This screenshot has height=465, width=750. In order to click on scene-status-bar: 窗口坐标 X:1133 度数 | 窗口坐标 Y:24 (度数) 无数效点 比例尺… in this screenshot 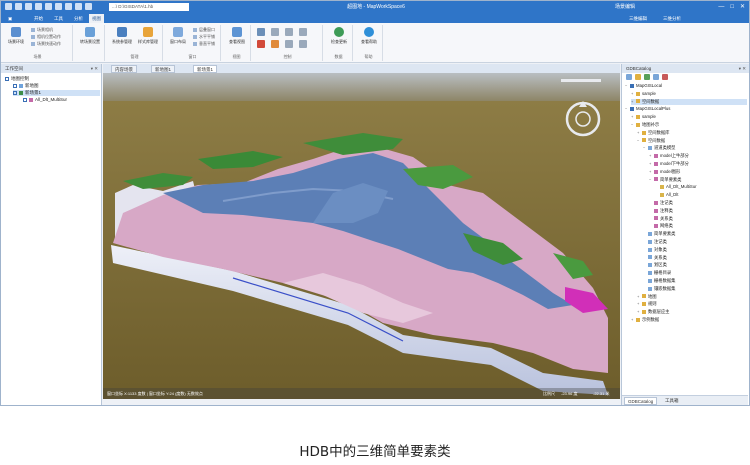, I will do `click(361, 393)`.